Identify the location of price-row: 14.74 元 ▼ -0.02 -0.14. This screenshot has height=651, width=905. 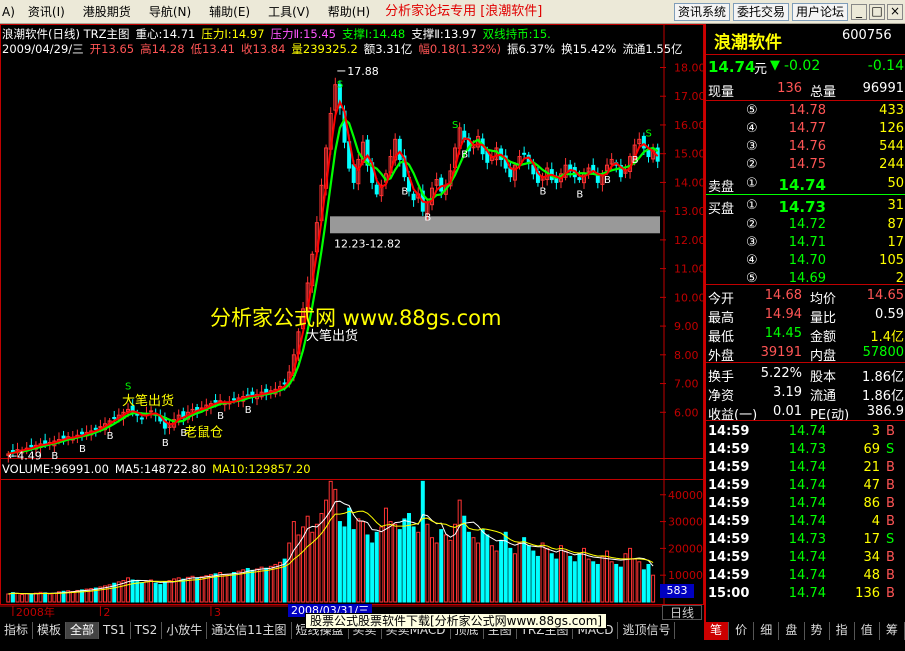
(805, 67).